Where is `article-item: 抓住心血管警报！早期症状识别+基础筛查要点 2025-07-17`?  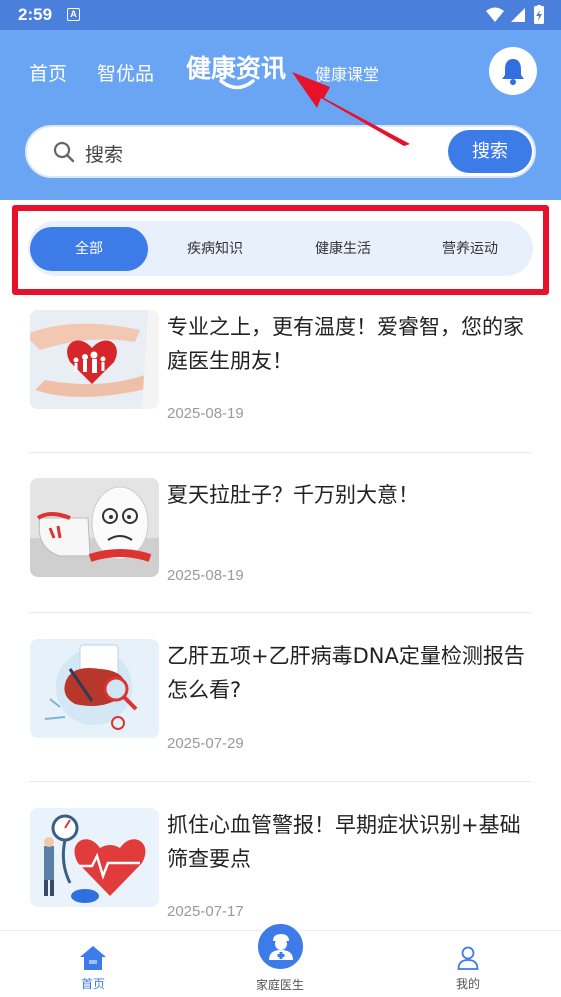
article-item: 抓住心血管警报！早期症状识别+基础筛查要点 2025-07-17 is located at coordinates (280, 867).